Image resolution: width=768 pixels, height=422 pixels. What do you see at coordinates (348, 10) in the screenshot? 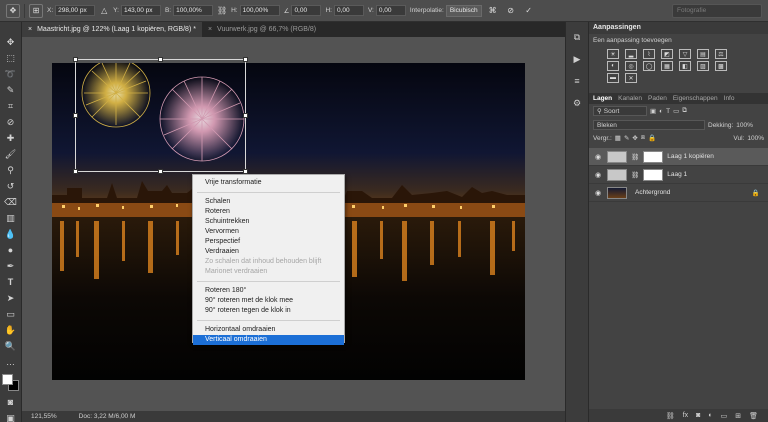
I see `hskew-input: 0,00` at bounding box center [348, 10].